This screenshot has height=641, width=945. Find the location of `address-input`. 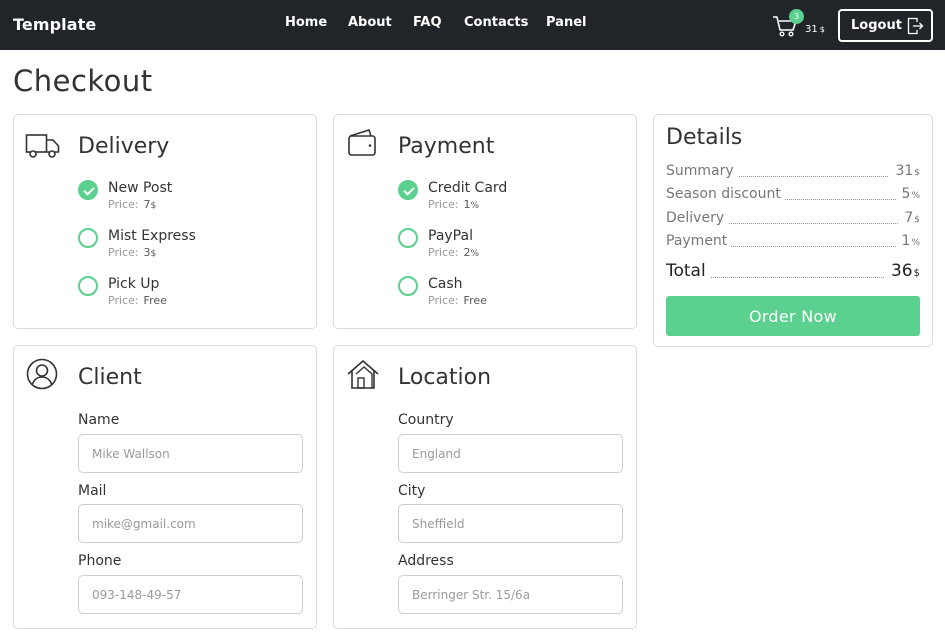

address-input is located at coordinates (510, 594).